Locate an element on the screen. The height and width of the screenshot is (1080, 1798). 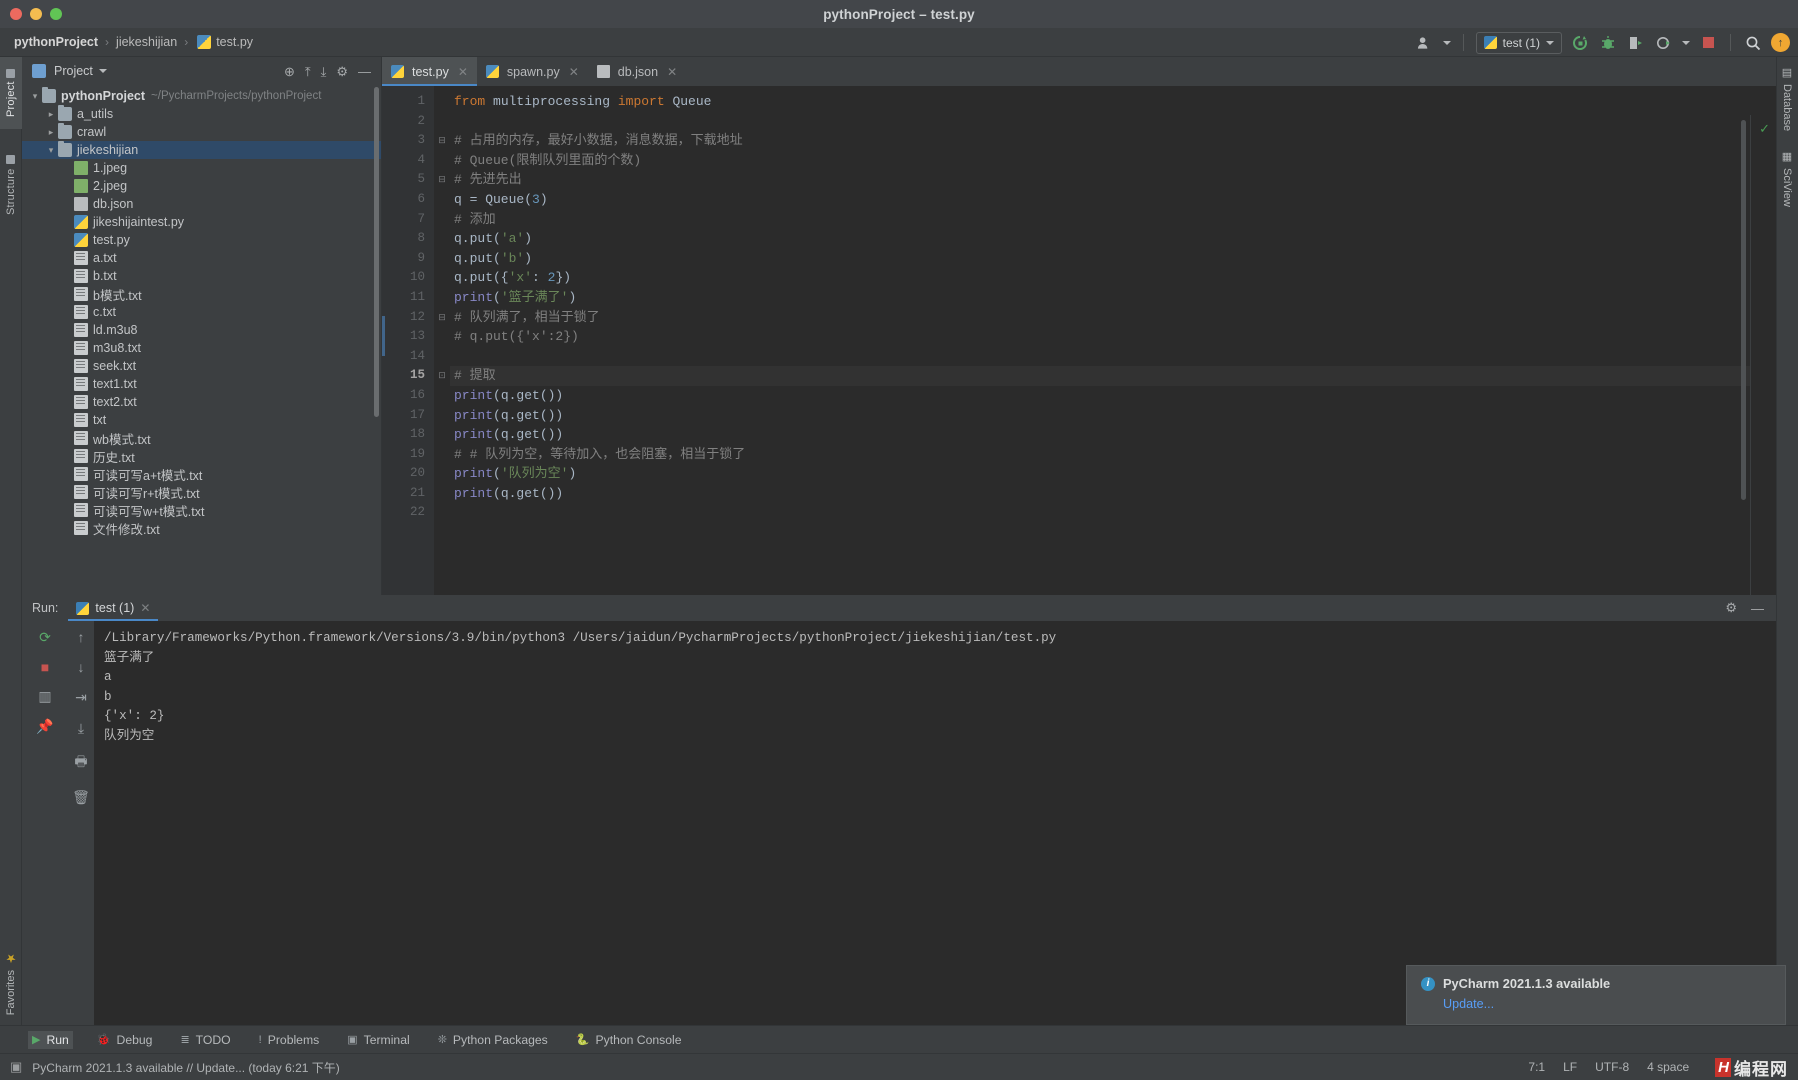
scroll-down-icon: ↓ is located at coordinates (81, 667).